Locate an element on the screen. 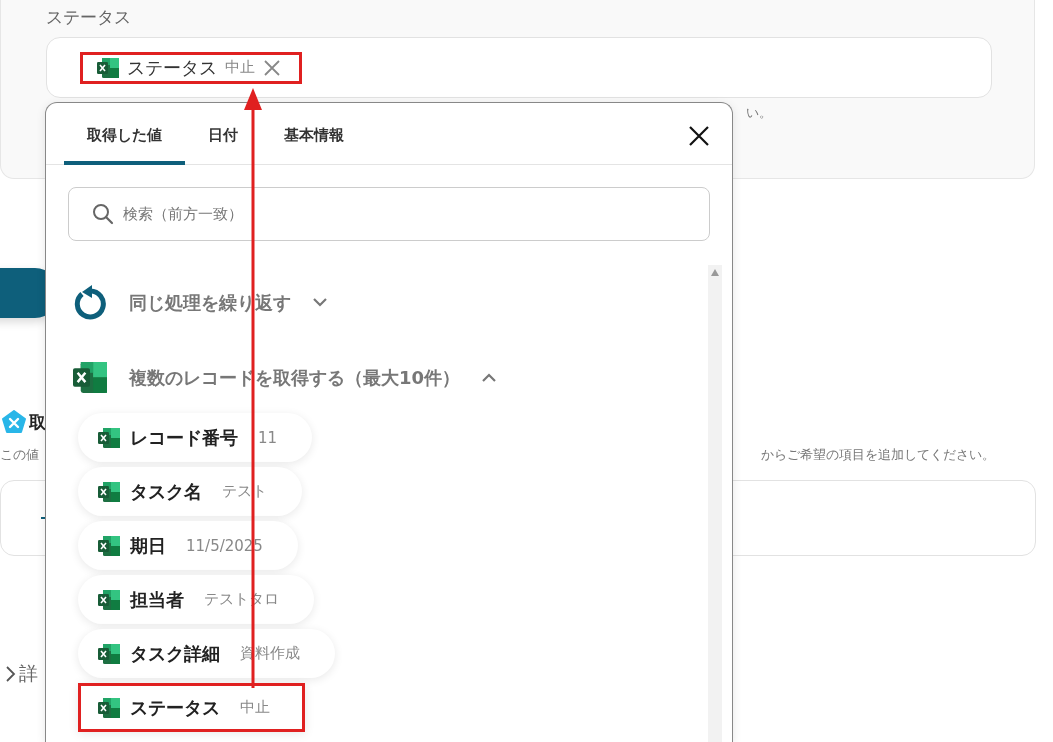 The width and height of the screenshot is (1053, 742). tab: 基本情報 is located at coordinates (314, 145).